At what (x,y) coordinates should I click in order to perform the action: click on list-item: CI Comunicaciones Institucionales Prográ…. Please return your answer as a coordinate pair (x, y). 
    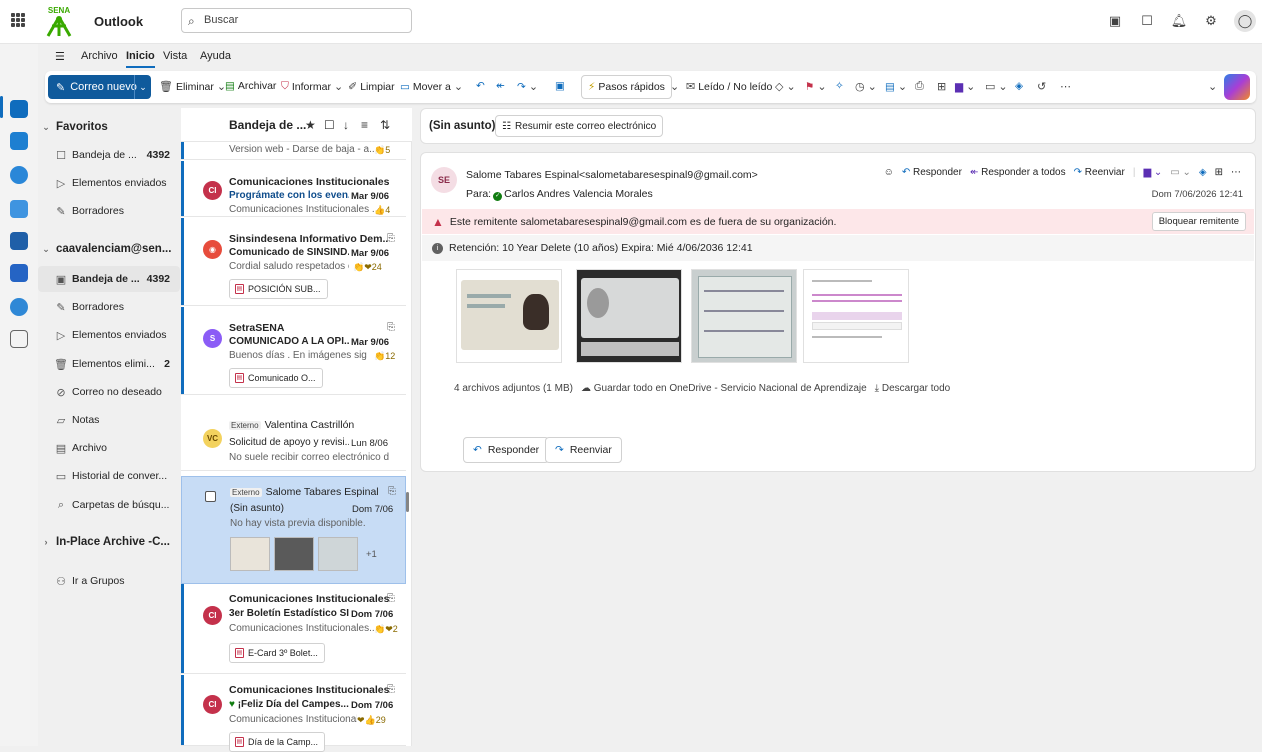
    Looking at the image, I should click on (293, 189).